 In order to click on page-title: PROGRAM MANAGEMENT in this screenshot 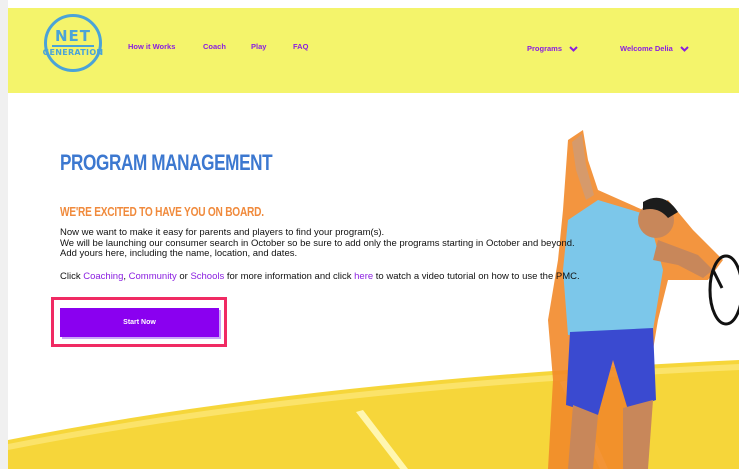, I will do `click(166, 162)`.